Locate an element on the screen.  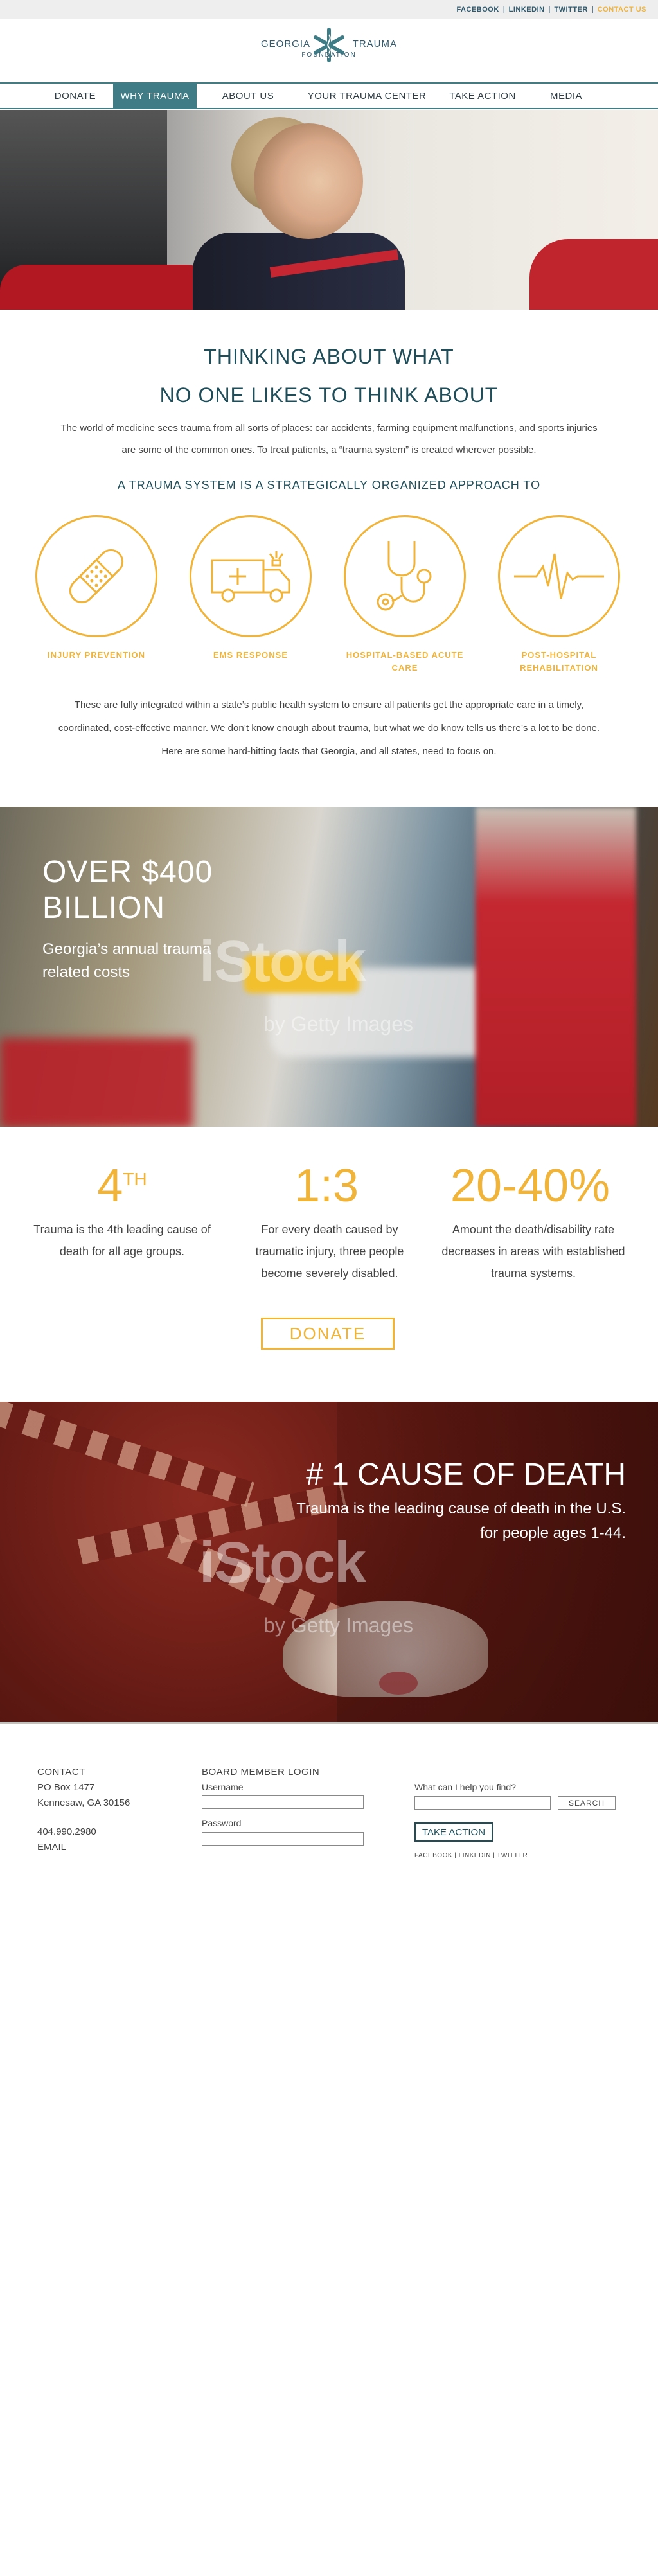
footer-facebook-link: FACEBOOK is located at coordinates (433, 1855).